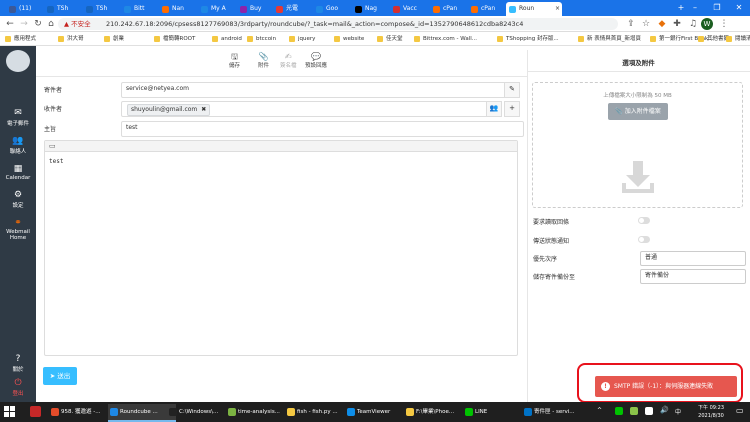  I want to click on tab-label: Nan, so click(178, 8).